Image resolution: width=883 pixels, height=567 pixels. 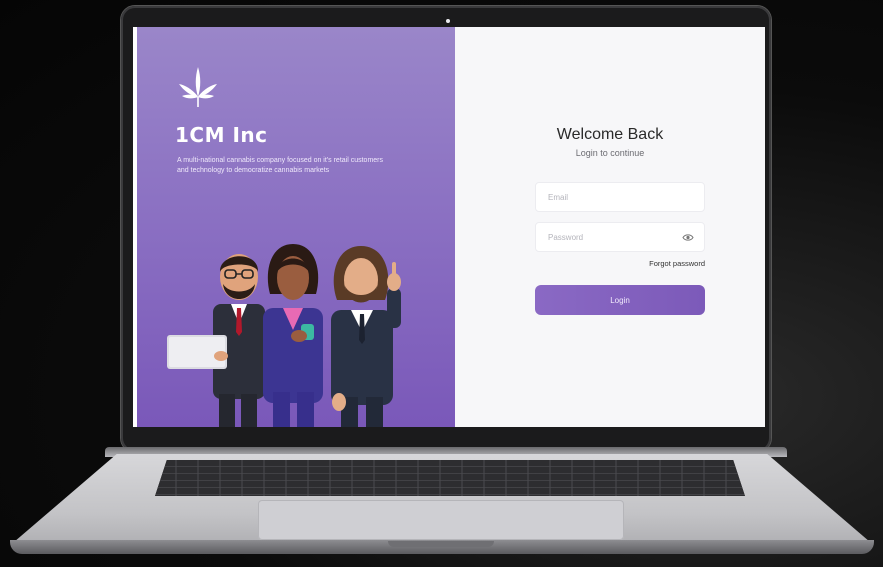 What do you see at coordinates (293, 335) in the screenshot?
I see `person-middle` at bounding box center [293, 335].